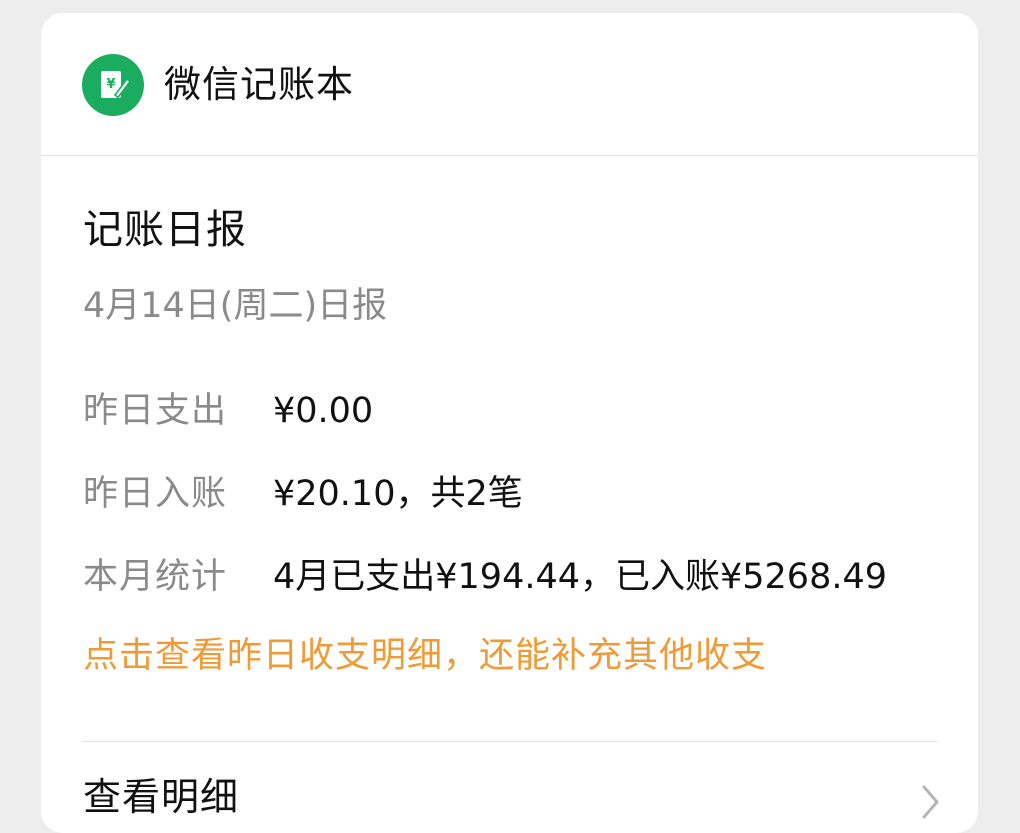  I want to click on view-details-button: 查看明细, so click(509, 787).